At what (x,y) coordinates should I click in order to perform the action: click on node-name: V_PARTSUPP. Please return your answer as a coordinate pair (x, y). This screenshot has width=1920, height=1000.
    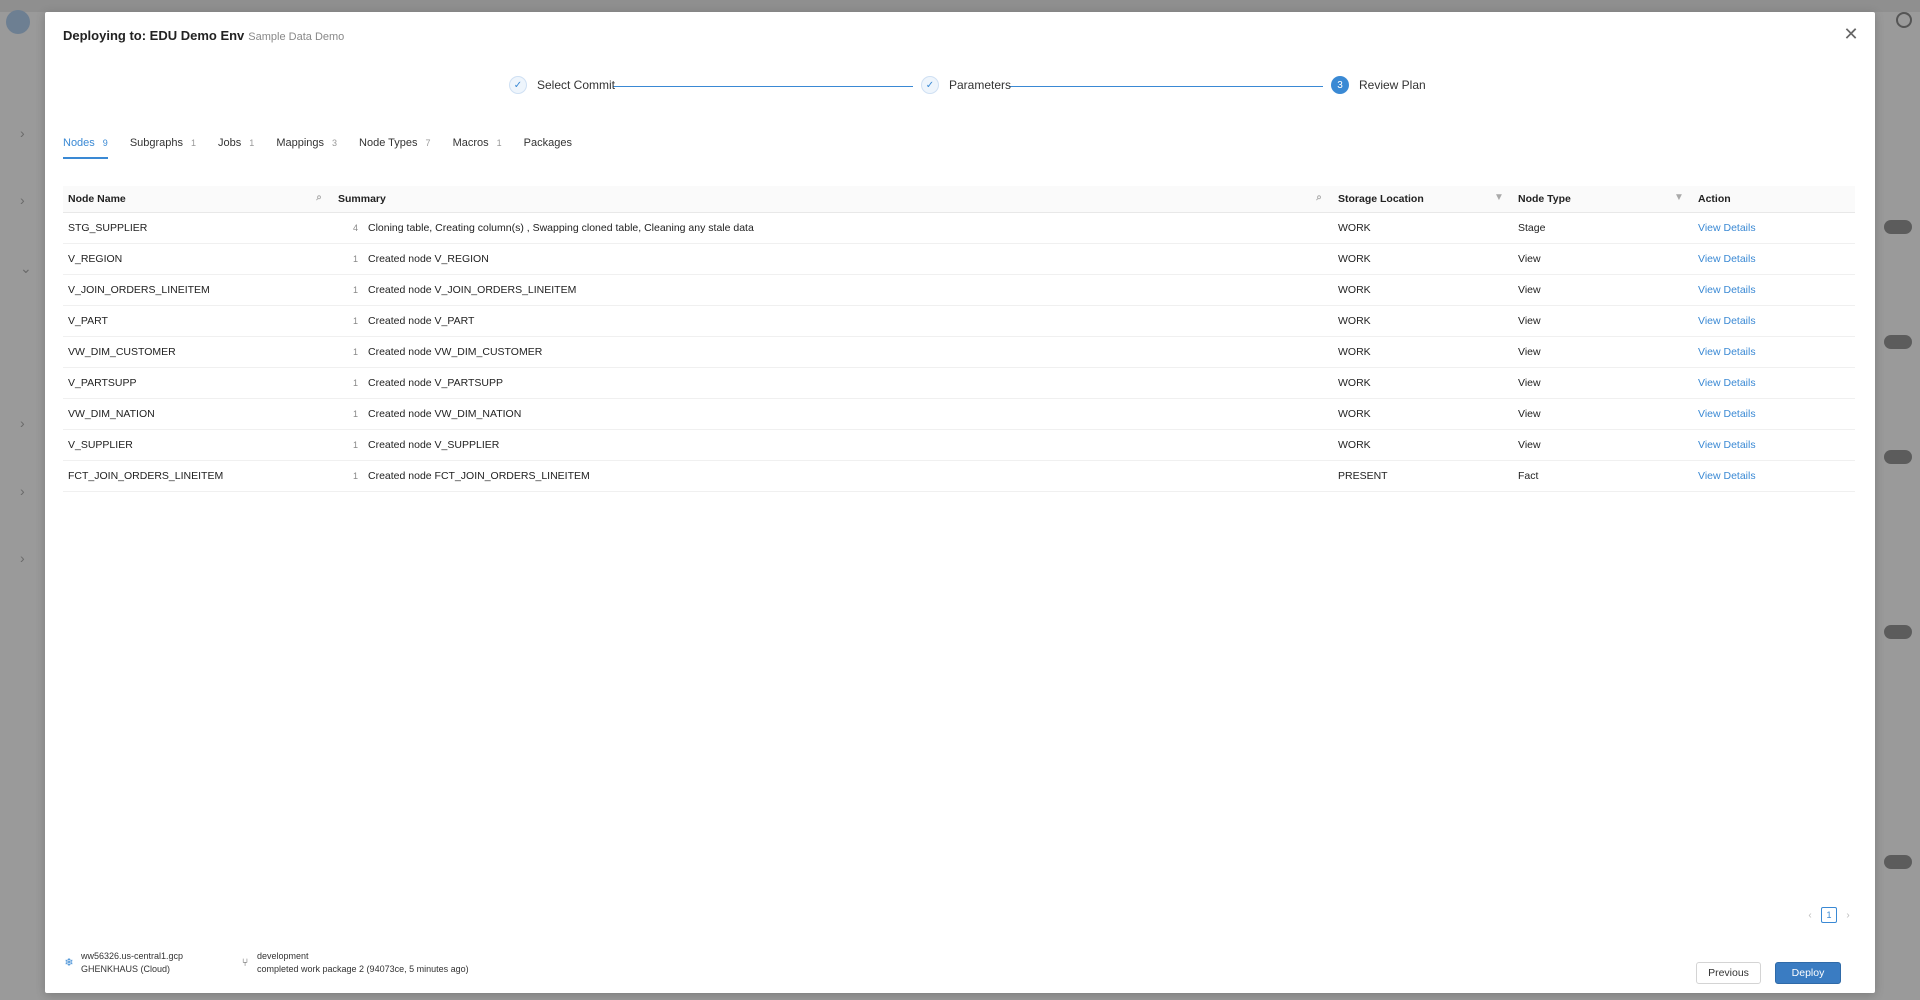
    Looking at the image, I should click on (102, 383).